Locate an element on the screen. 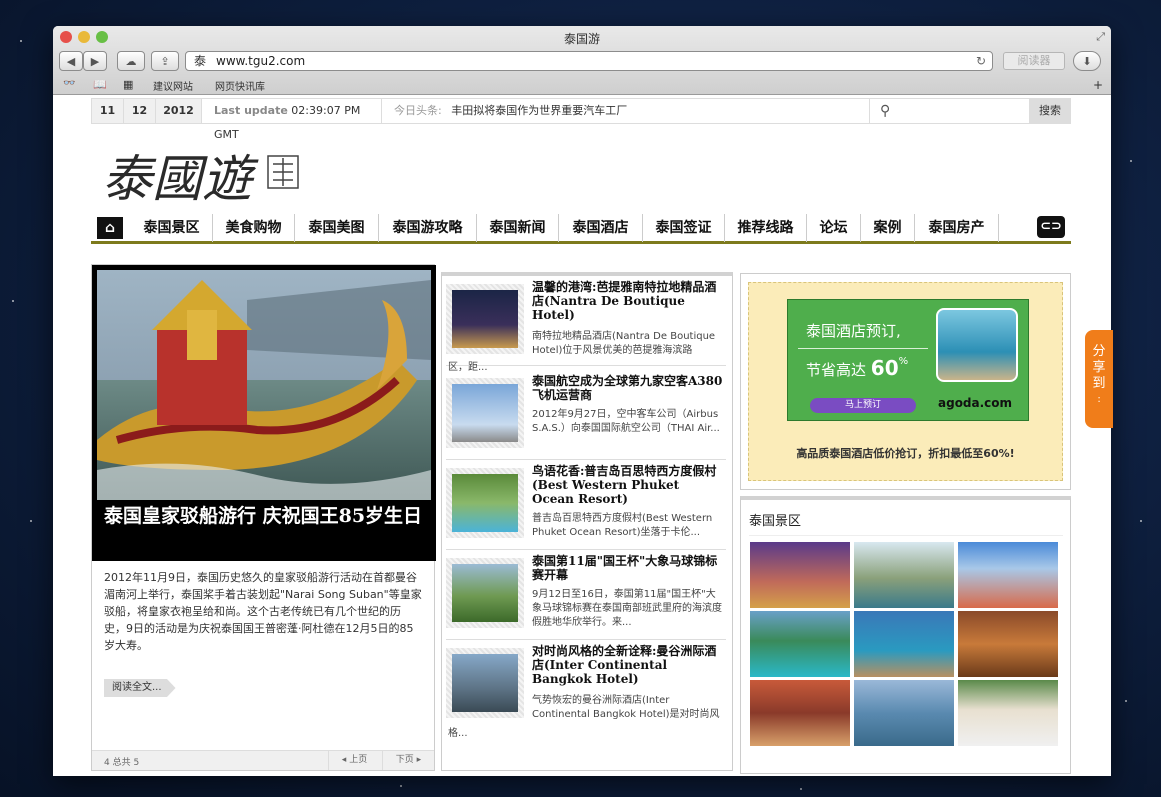 This screenshot has height=797, width=1161. cloud-icon: ☁ is located at coordinates (131, 61).